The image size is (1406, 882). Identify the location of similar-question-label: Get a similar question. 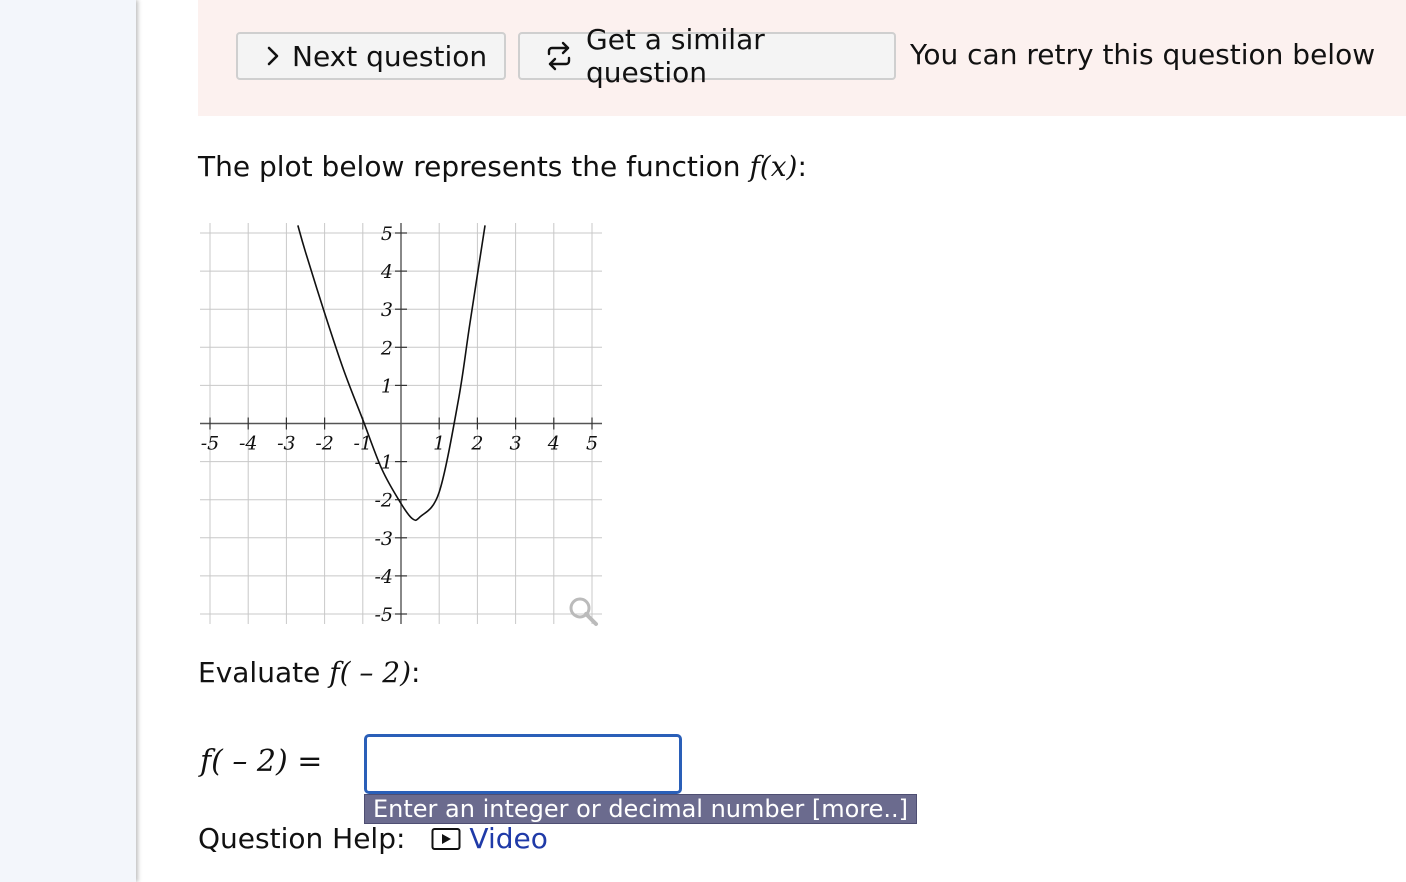
(675, 56).